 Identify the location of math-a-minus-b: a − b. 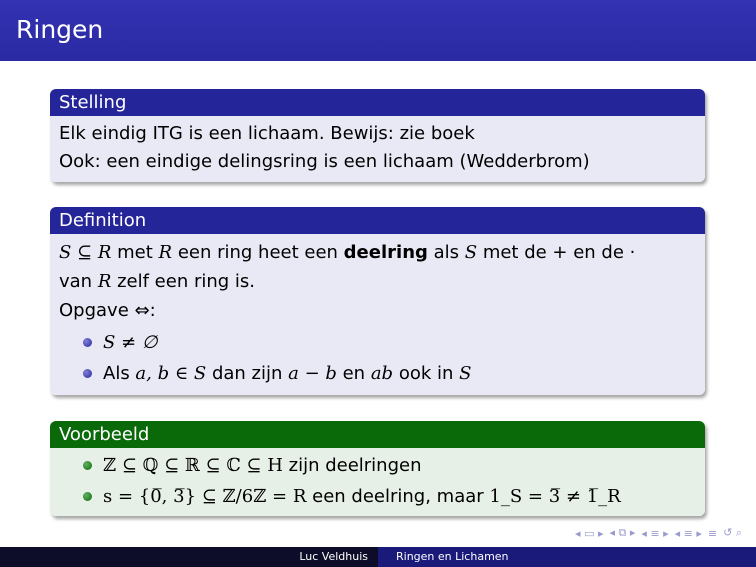
(312, 373).